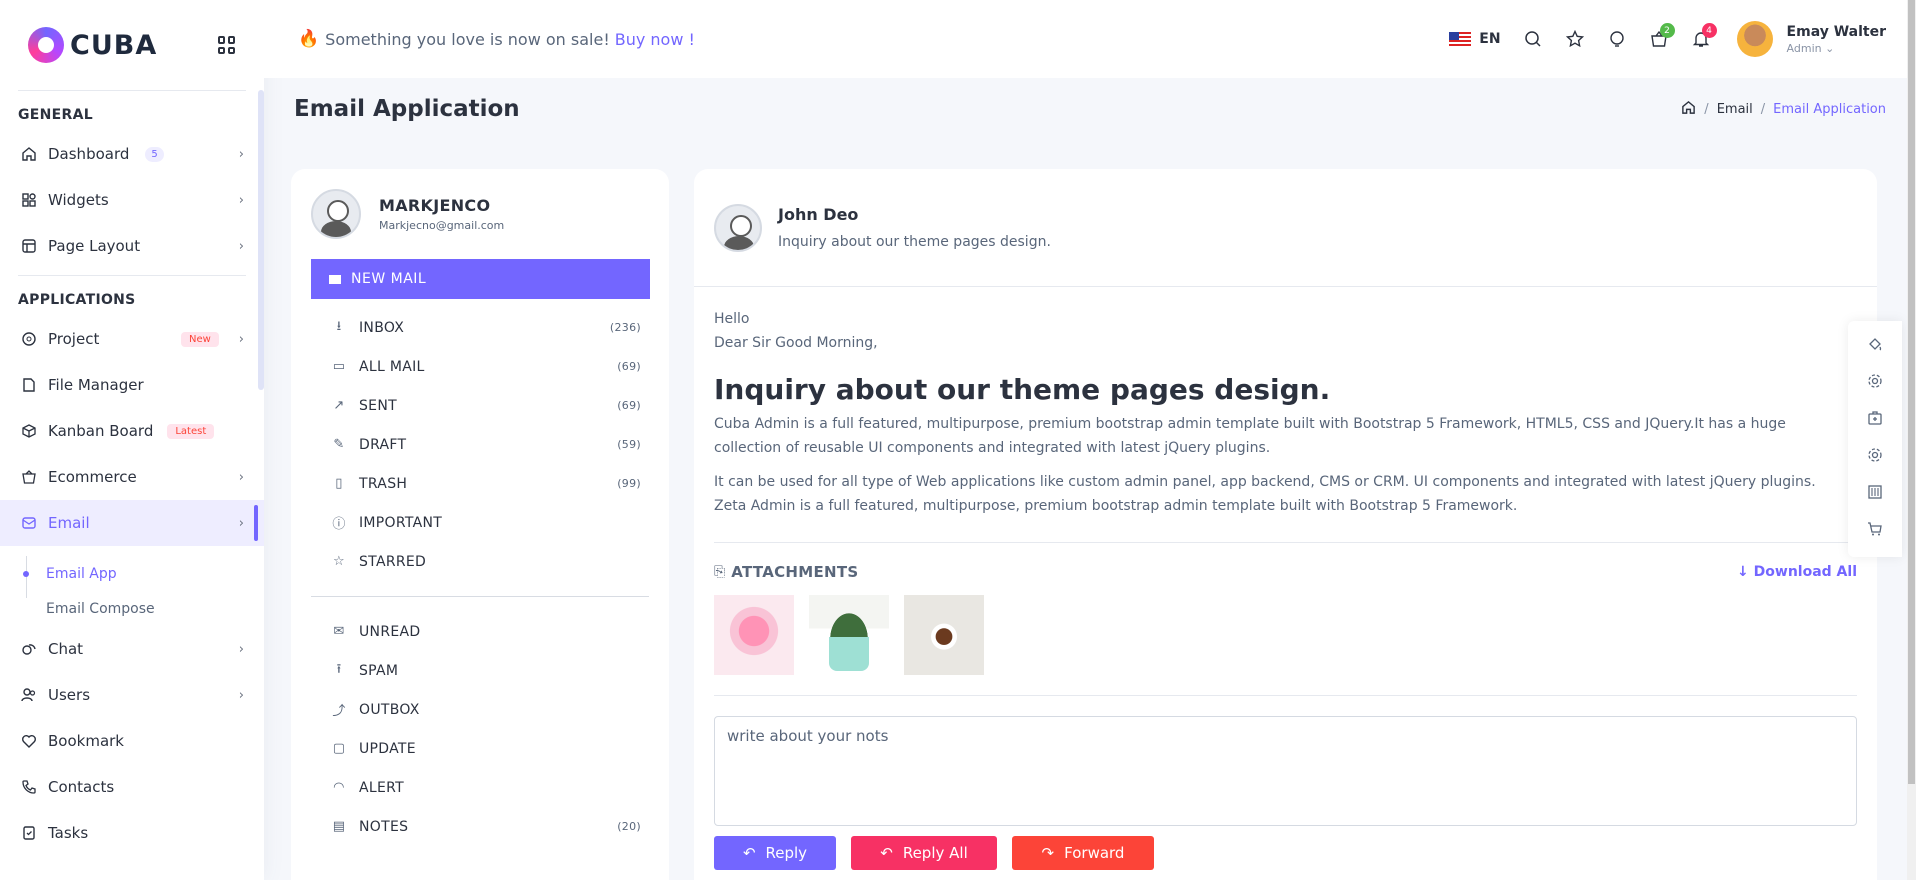  Describe the element at coordinates (132, 741) in the screenshot. I see `sidebar-item-bookmark: Bookmark` at that location.